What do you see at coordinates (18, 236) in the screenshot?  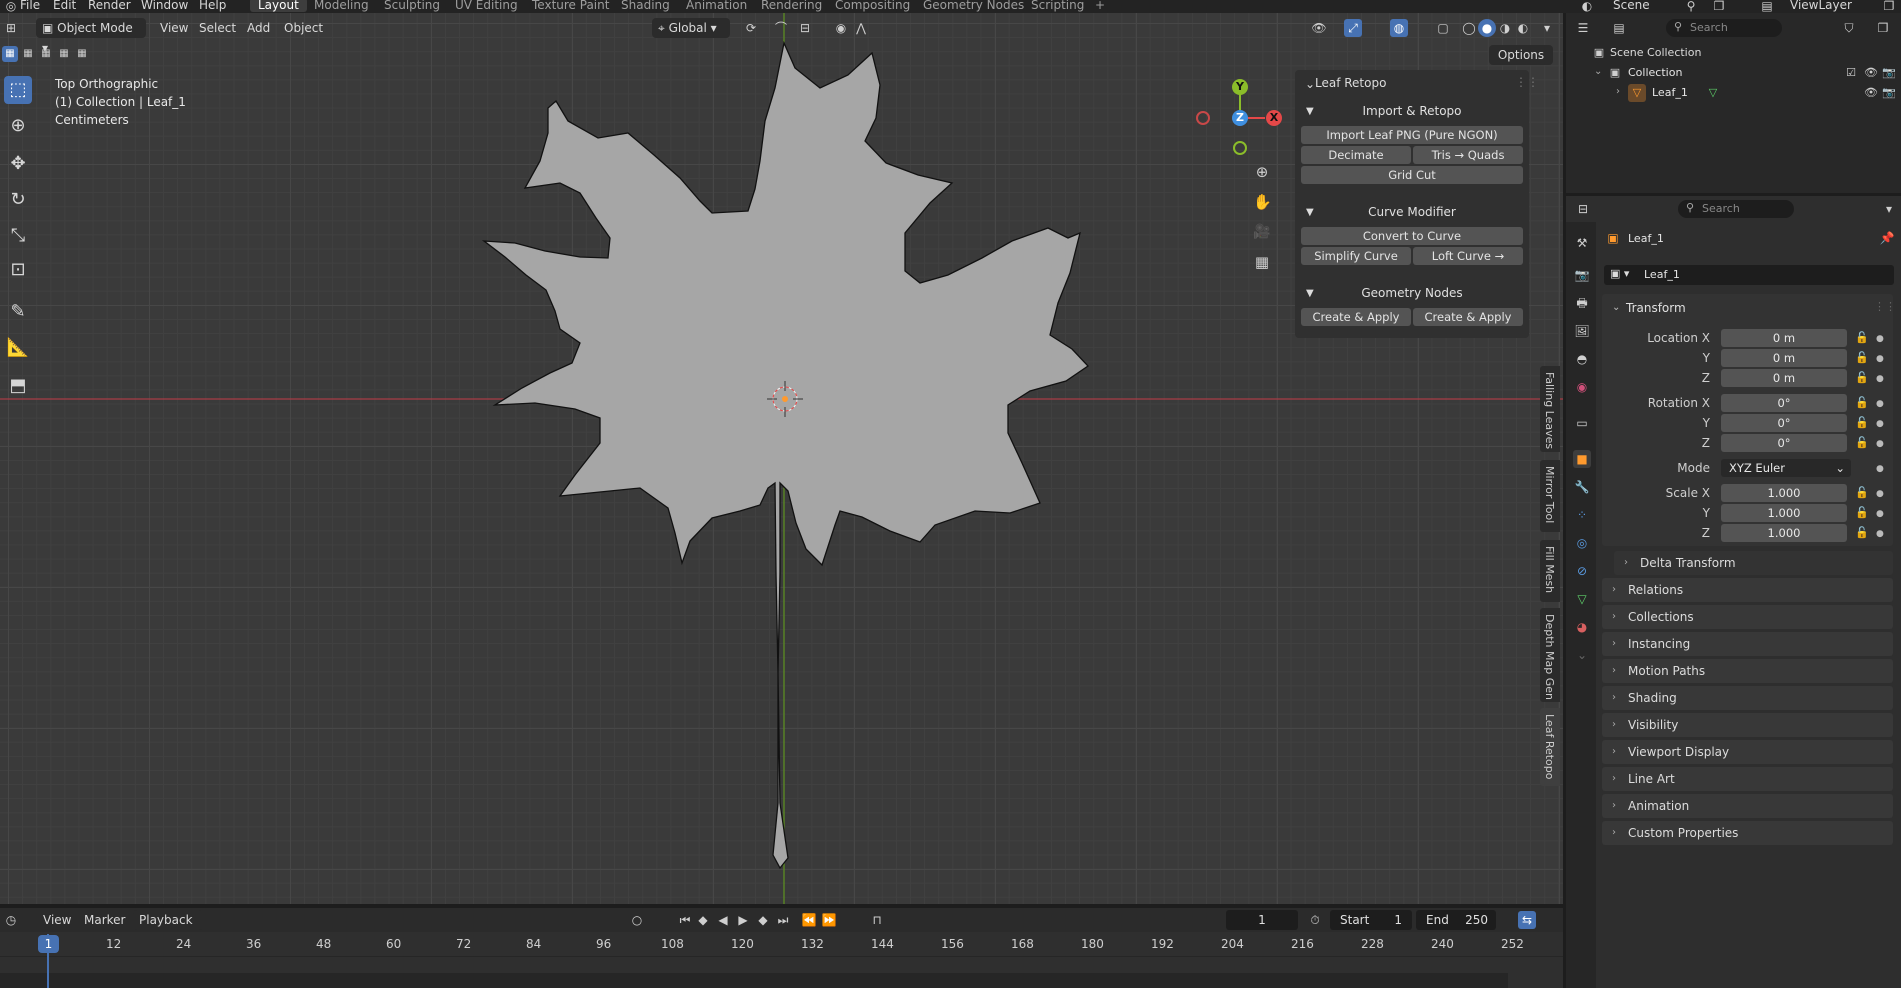 I see `scale-tool-icon: ⤡` at bounding box center [18, 236].